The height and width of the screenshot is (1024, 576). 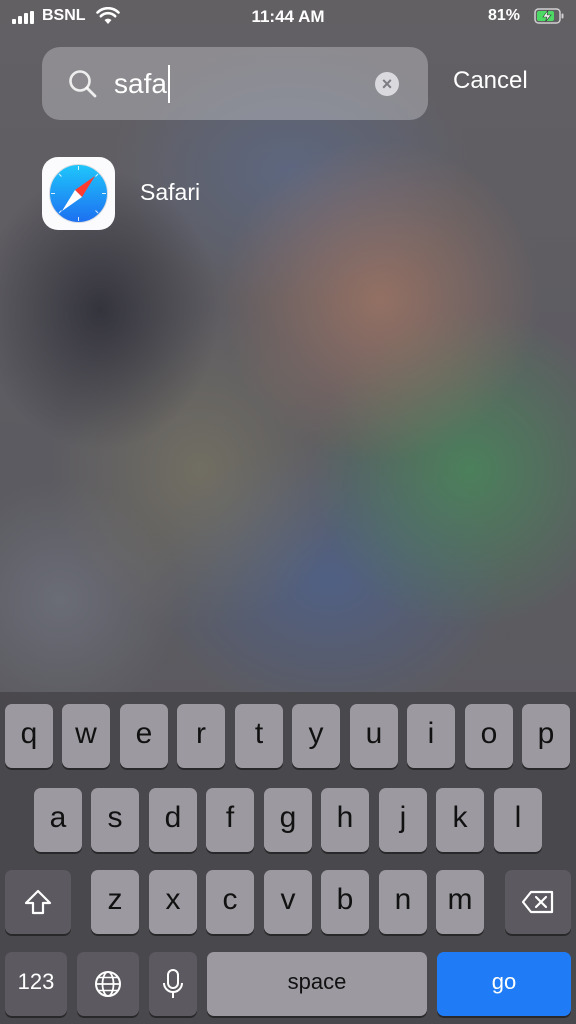 What do you see at coordinates (115, 902) in the screenshot?
I see `key-z: z` at bounding box center [115, 902].